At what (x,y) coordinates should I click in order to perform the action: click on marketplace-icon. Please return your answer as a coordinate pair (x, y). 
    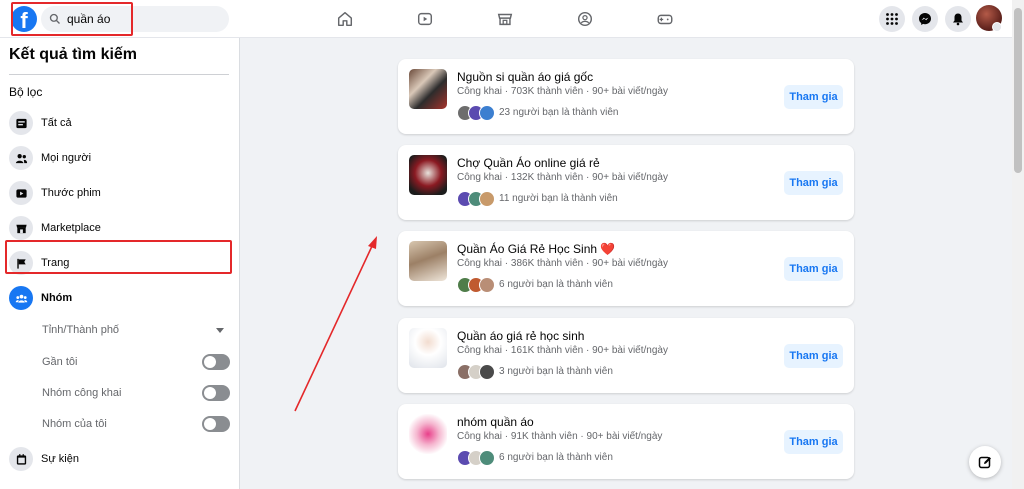
    Looking at the image, I should click on (505, 19).